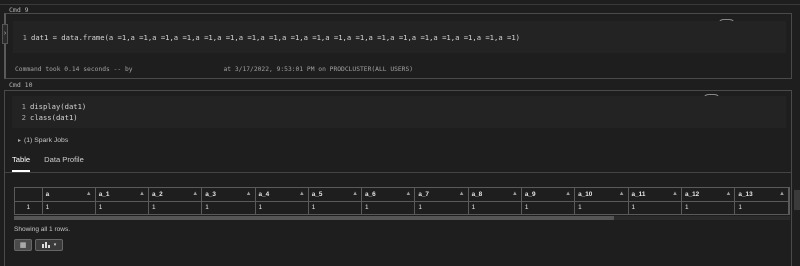  What do you see at coordinates (638, 194) in the screenshot?
I see `column-header-label: a_11` at bounding box center [638, 194].